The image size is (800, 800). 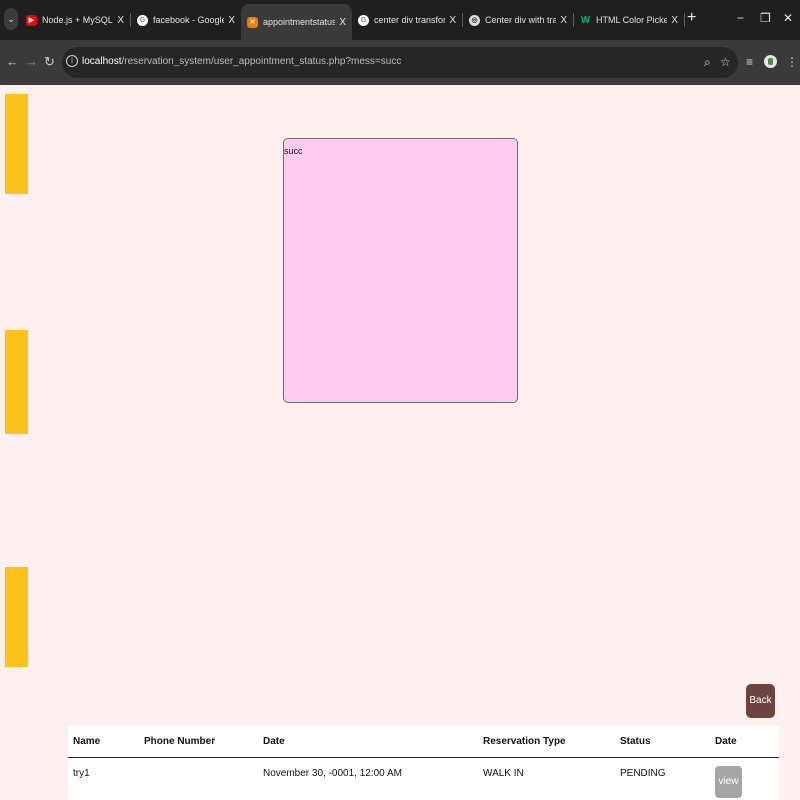 What do you see at coordinates (11, 19) in the screenshot?
I see `tab-search-button: ⌄` at bounding box center [11, 19].